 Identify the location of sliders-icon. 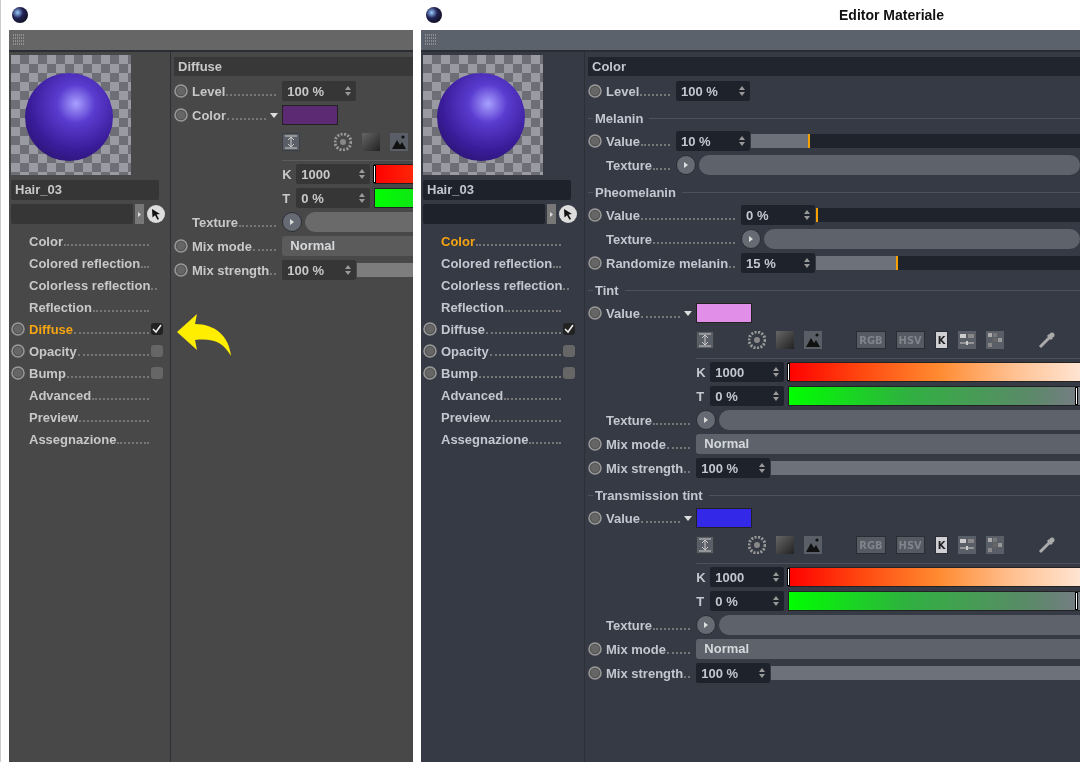
(967, 545).